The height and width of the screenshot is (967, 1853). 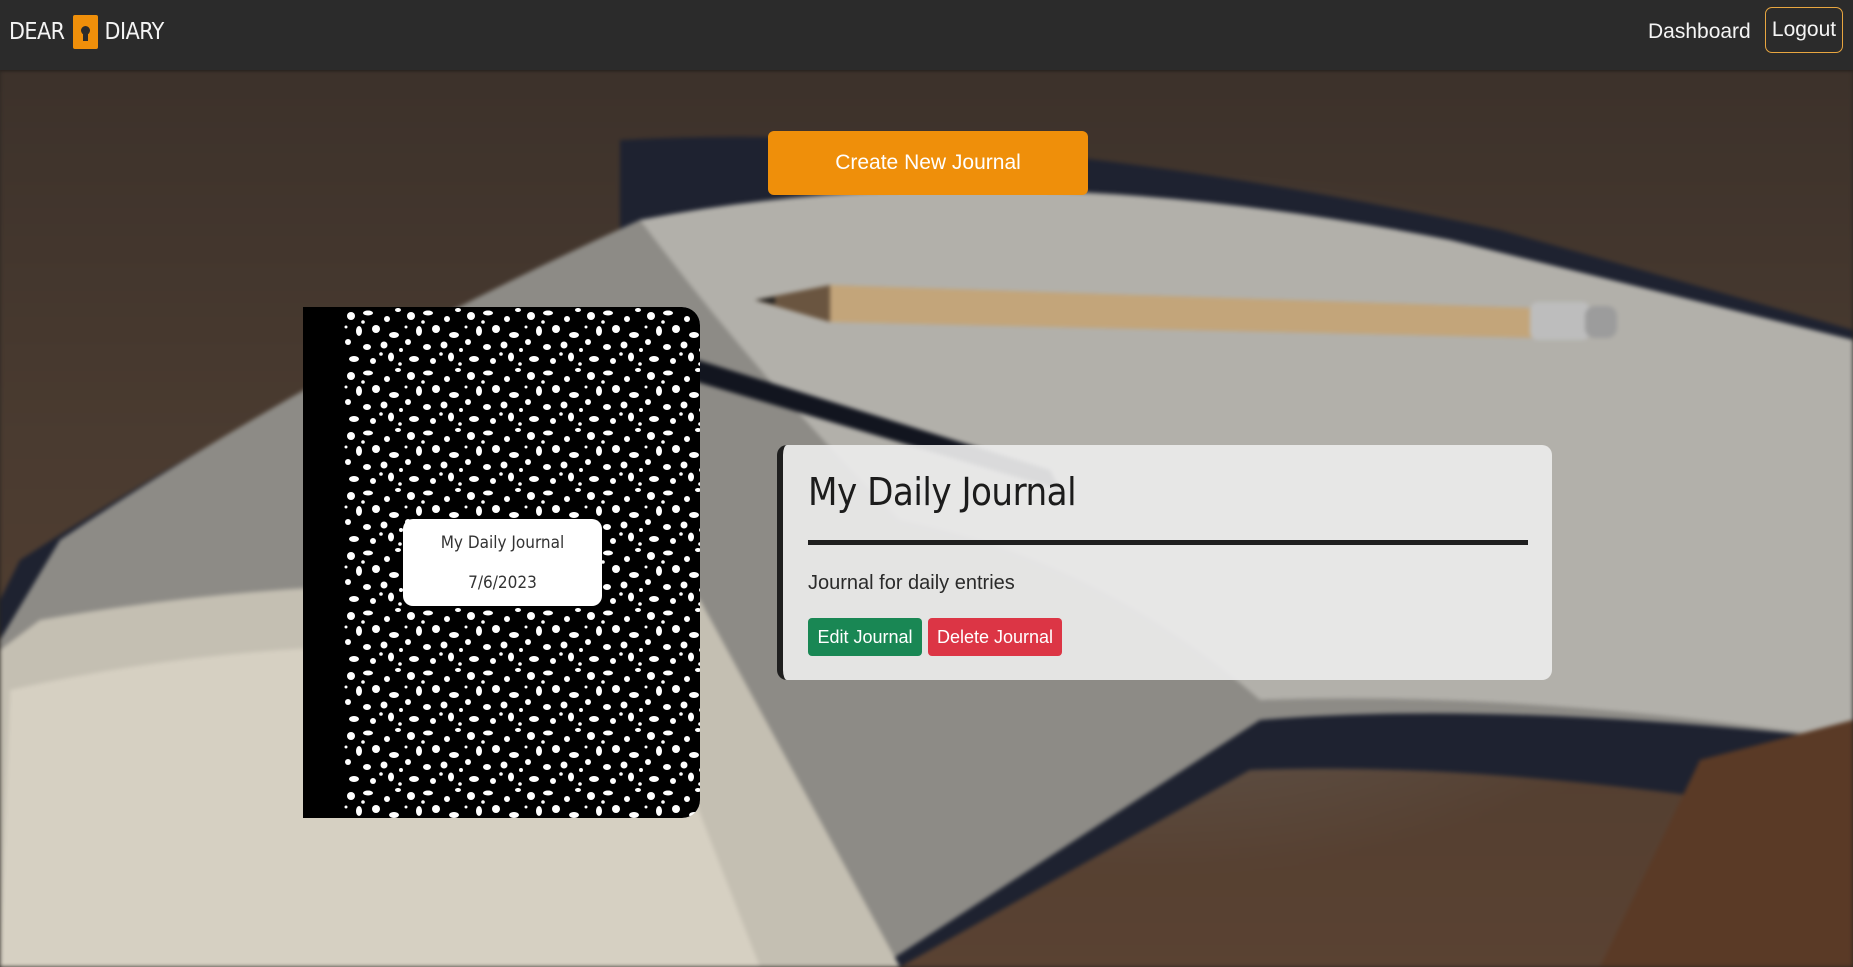 What do you see at coordinates (37, 32) in the screenshot?
I see `brand-text-dear: DEAR` at bounding box center [37, 32].